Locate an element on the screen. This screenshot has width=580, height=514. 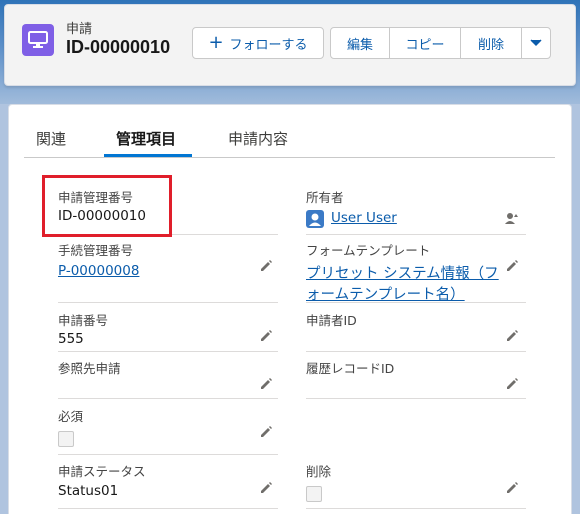
field-label-ref-app: 参照先申請 is located at coordinates (89, 368).